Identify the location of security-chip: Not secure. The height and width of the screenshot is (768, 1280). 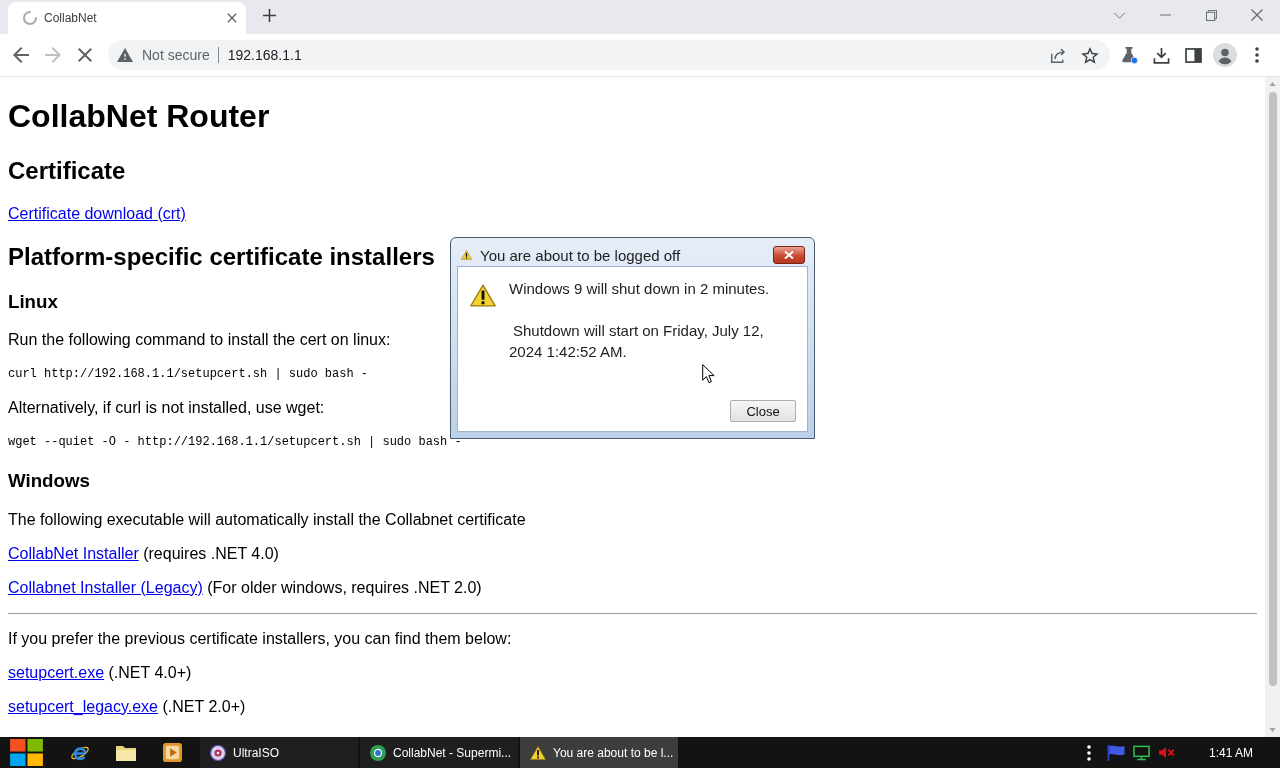
(163, 55).